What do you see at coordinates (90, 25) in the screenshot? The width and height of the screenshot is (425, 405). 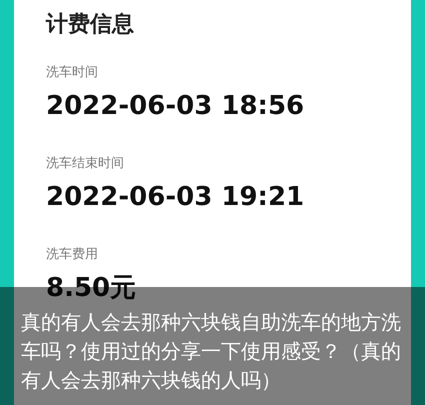 I see `section-title: 计费信息` at bounding box center [90, 25].